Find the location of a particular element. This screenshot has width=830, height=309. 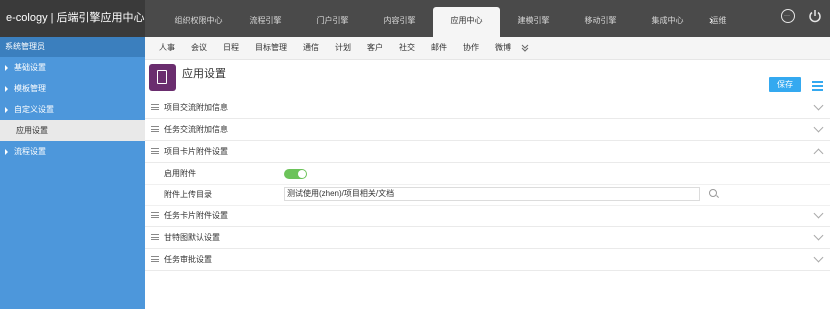

tab-integration-center: 集成中心 is located at coordinates (667, 22).